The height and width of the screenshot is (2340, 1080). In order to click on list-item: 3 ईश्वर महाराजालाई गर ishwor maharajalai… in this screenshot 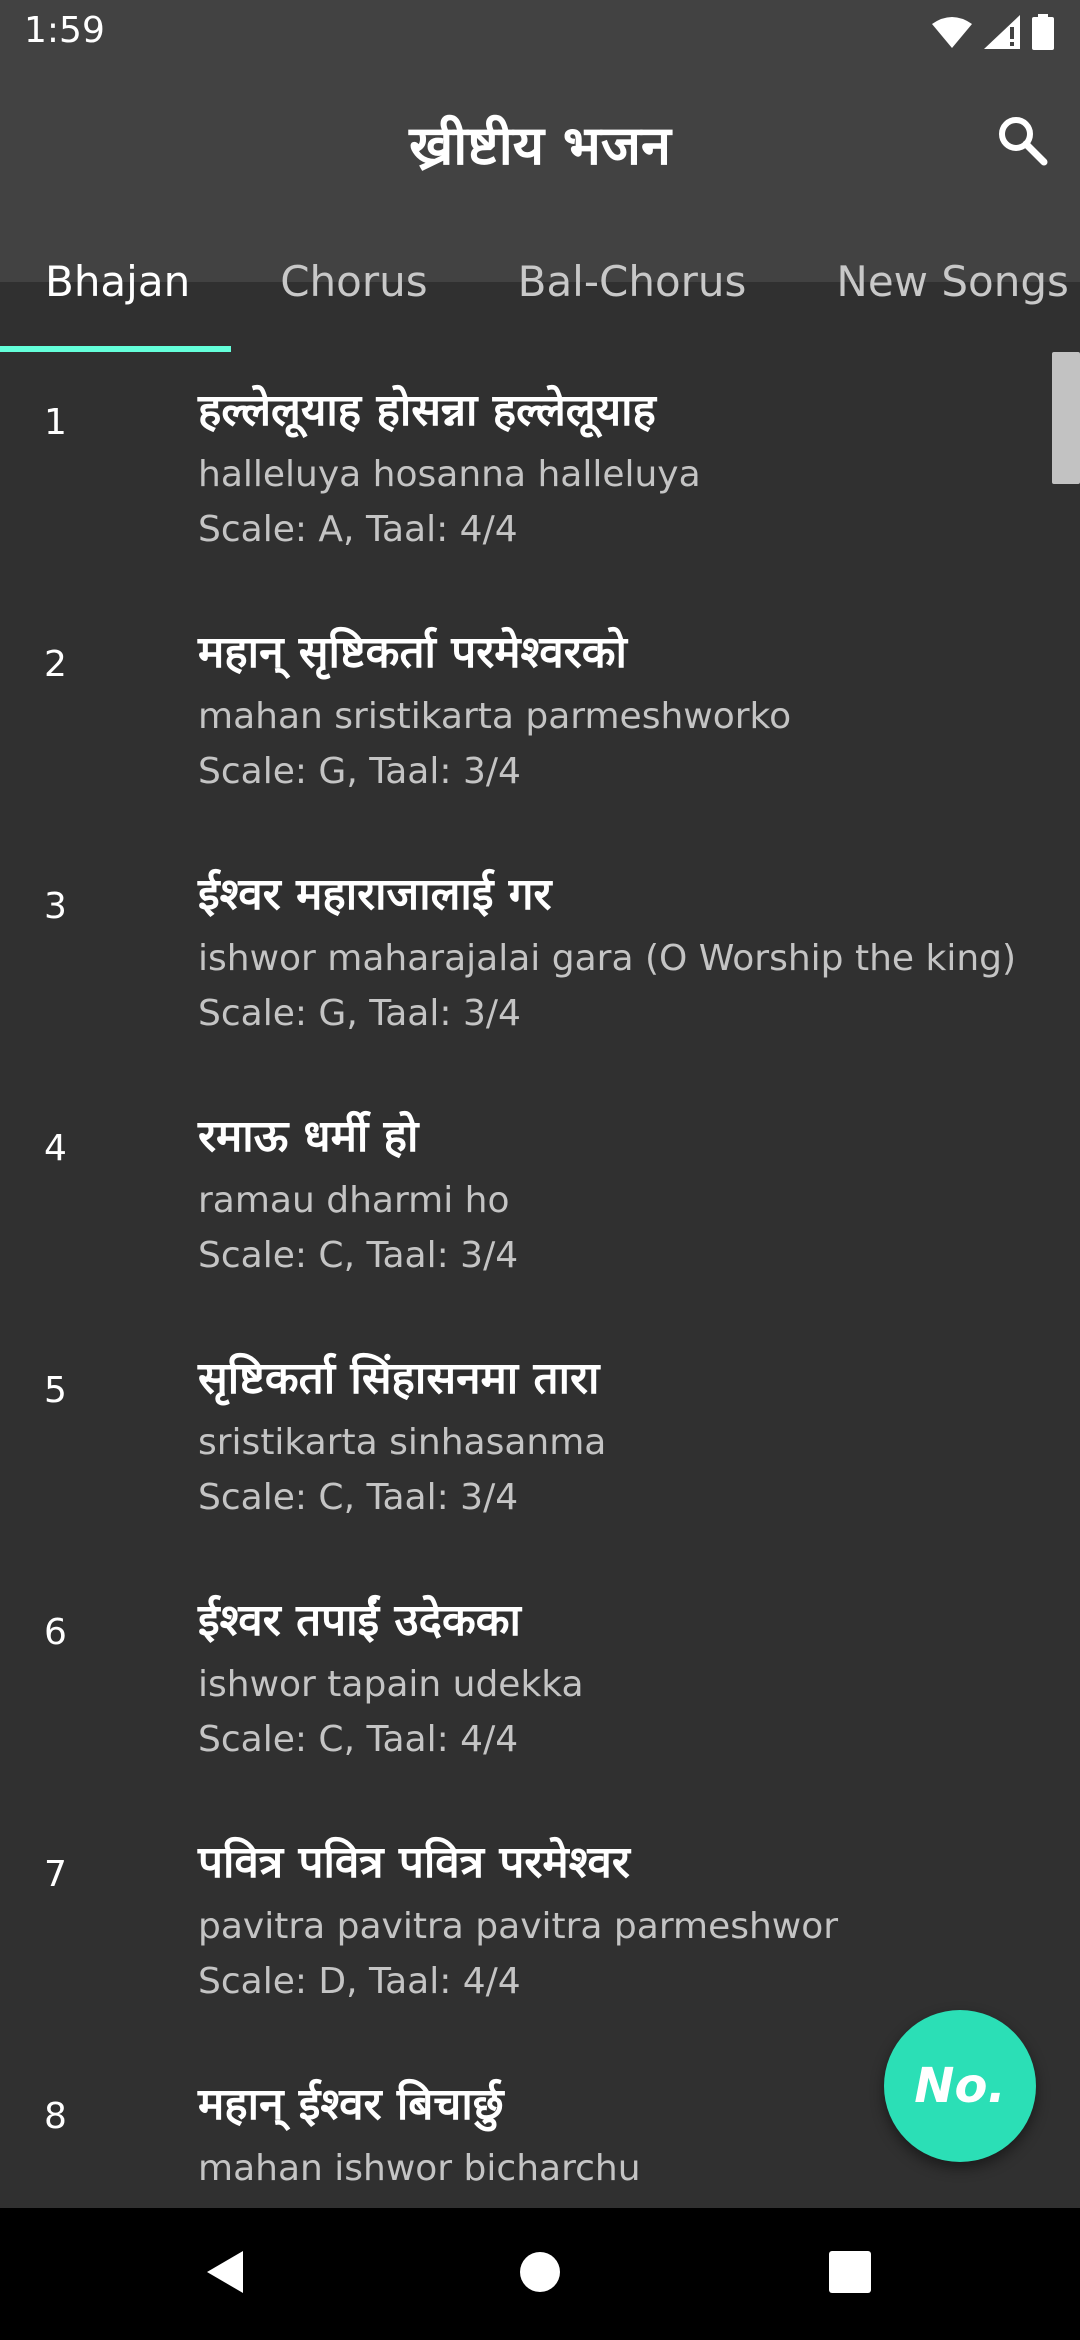, I will do `click(540, 957)`.